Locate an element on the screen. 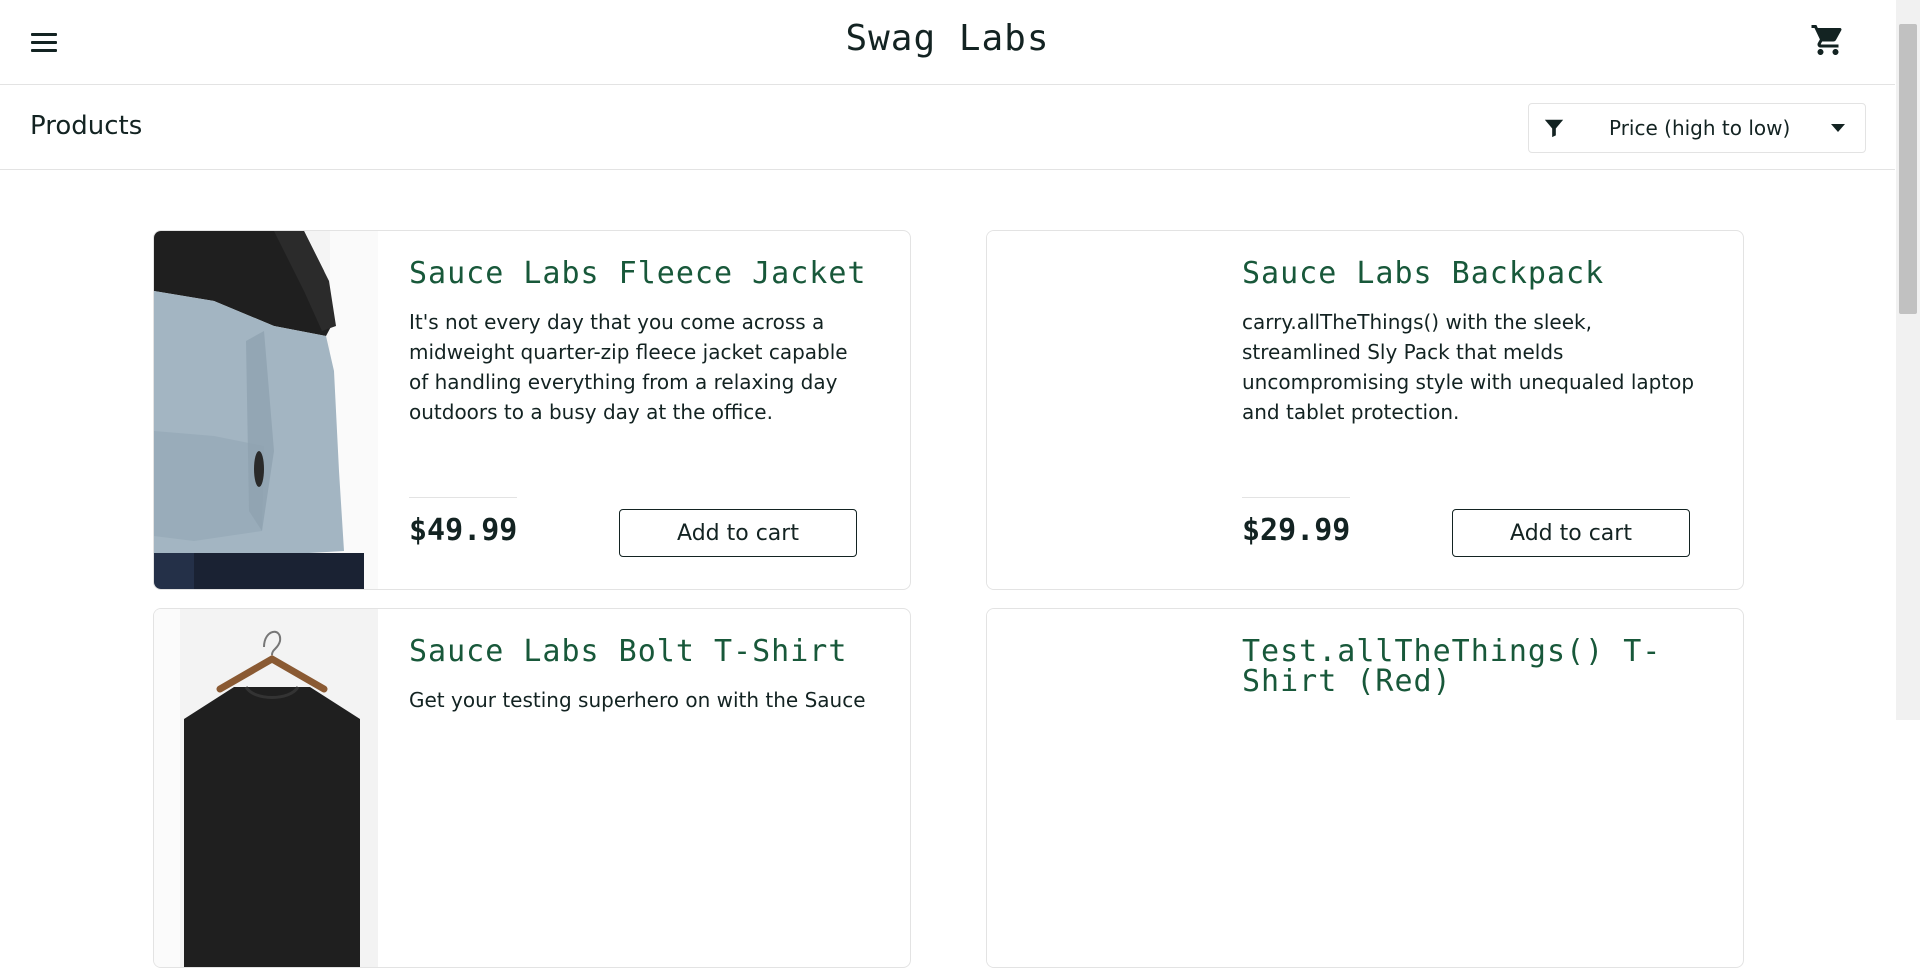 The width and height of the screenshot is (1920, 968). product-image-bolt-tshirt is located at coordinates (266, 788).